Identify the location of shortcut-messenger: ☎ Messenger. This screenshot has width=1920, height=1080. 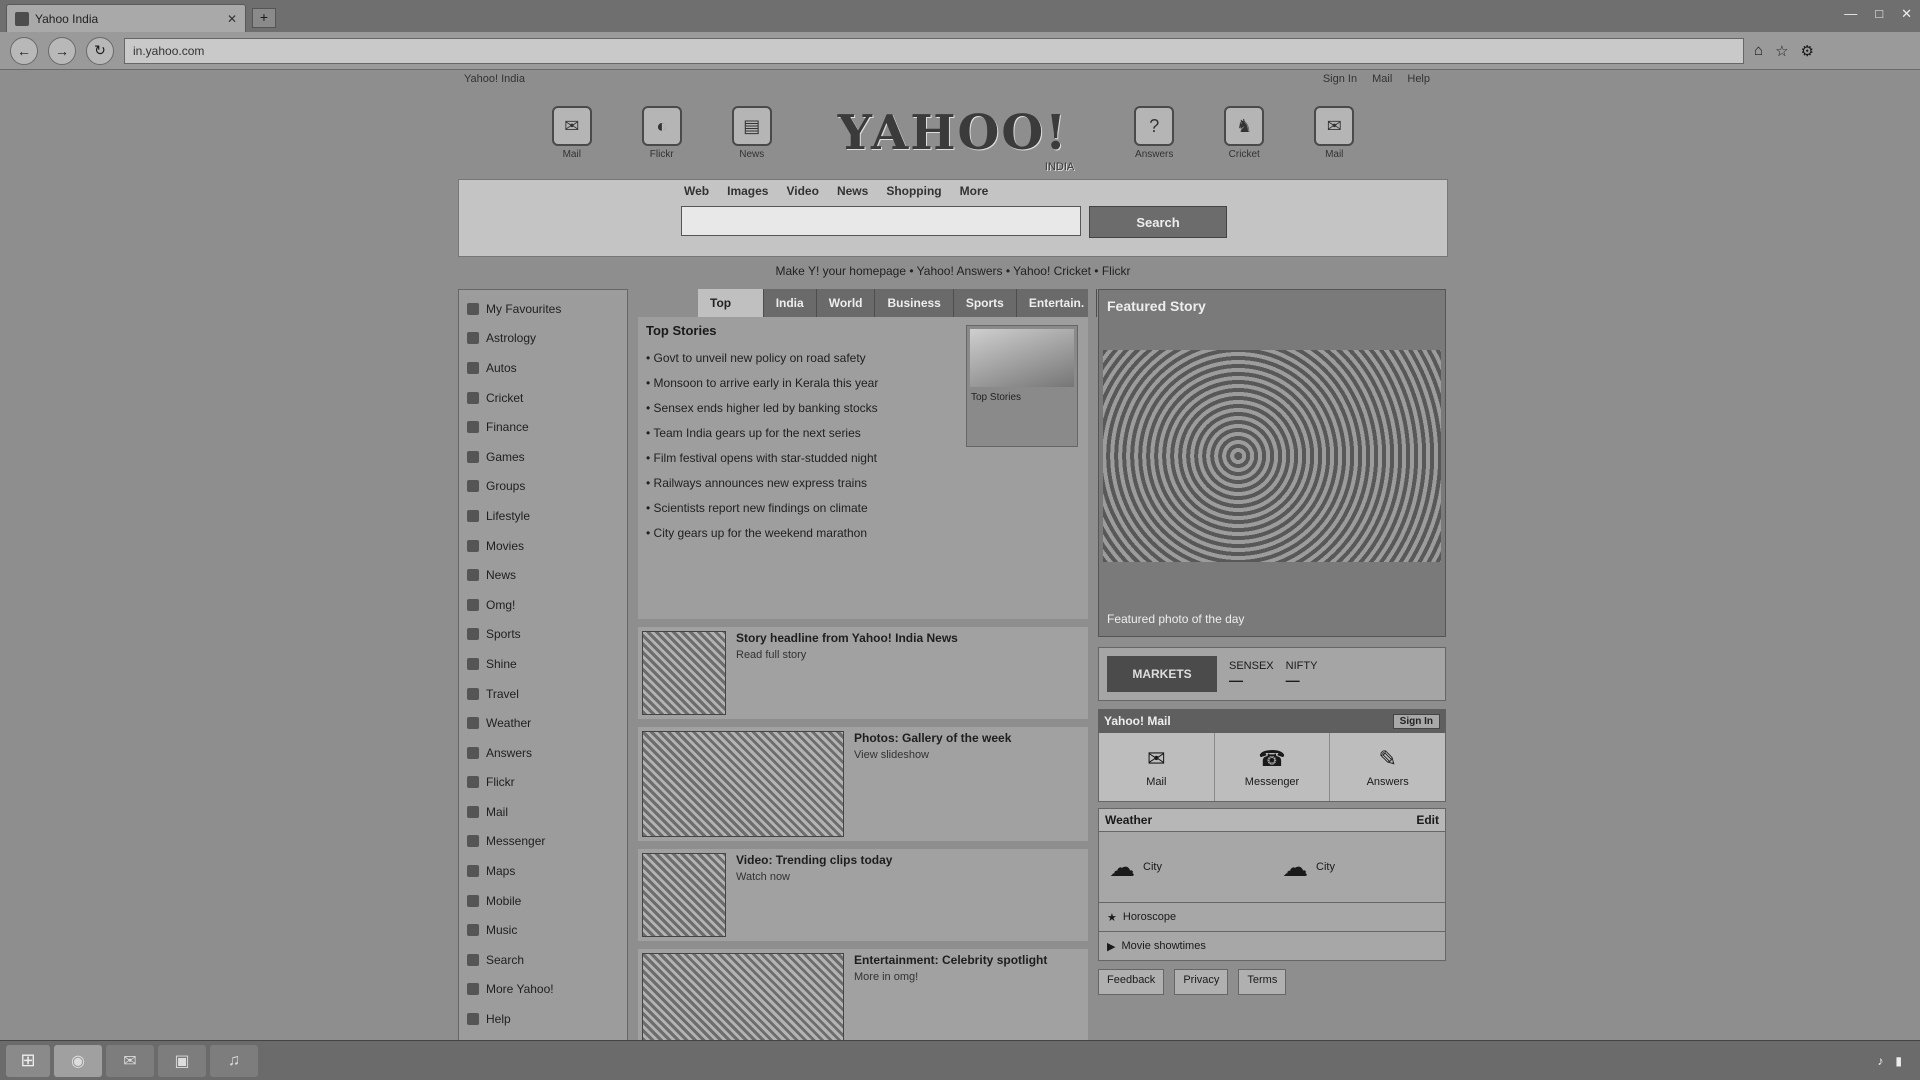
(1273, 767).